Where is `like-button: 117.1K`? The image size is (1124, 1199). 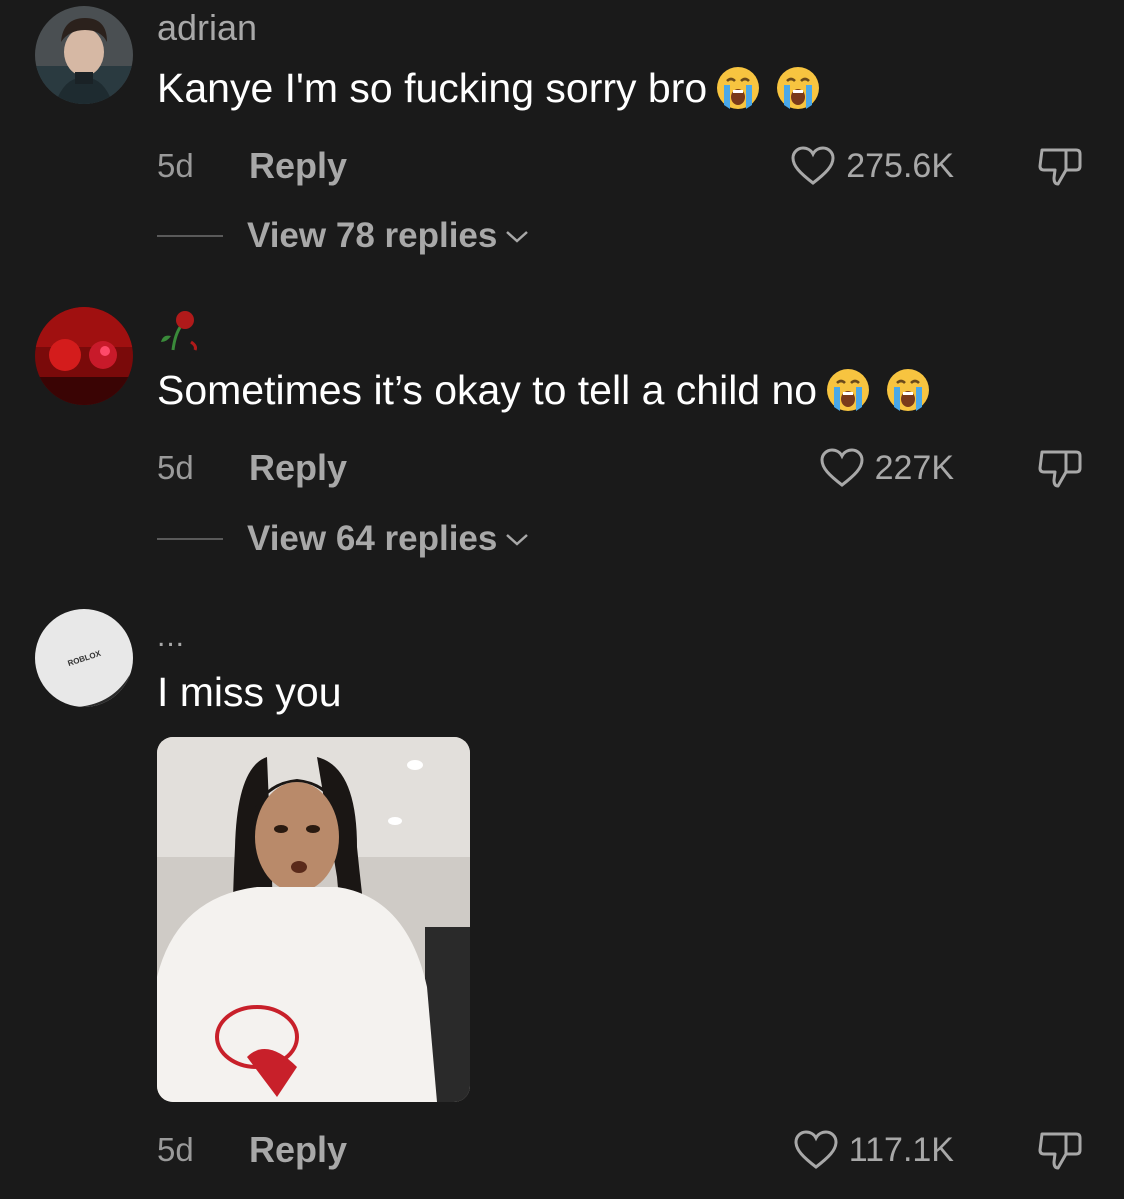 like-button: 117.1K is located at coordinates (873, 1150).